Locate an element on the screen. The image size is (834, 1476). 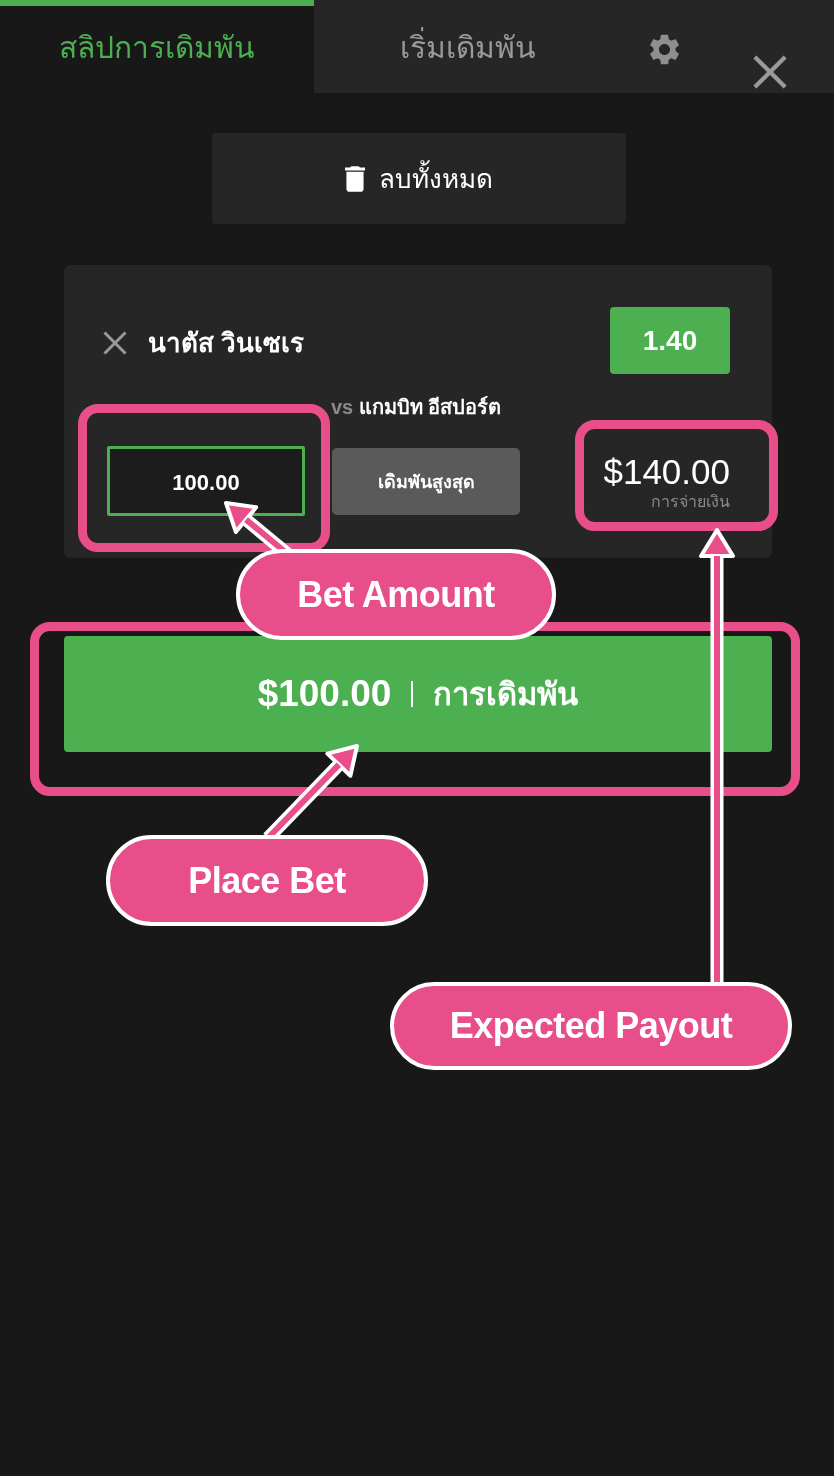
bet-total: $100.00 is located at coordinates (324, 694).